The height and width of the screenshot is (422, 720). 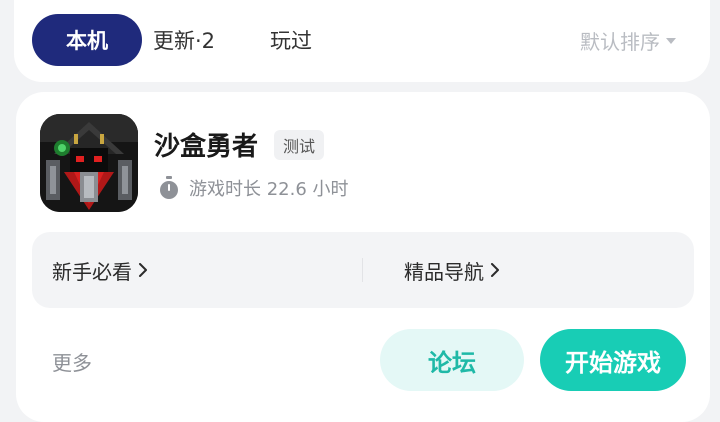 I want to click on beginner-guide-link: 新手必看, so click(x=100, y=270).